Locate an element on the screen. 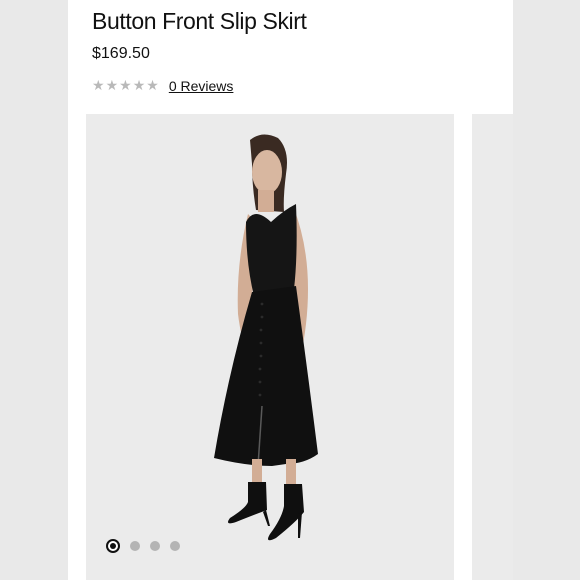 This screenshot has height=580, width=580. reviews-link: 0 Reviews is located at coordinates (201, 86).